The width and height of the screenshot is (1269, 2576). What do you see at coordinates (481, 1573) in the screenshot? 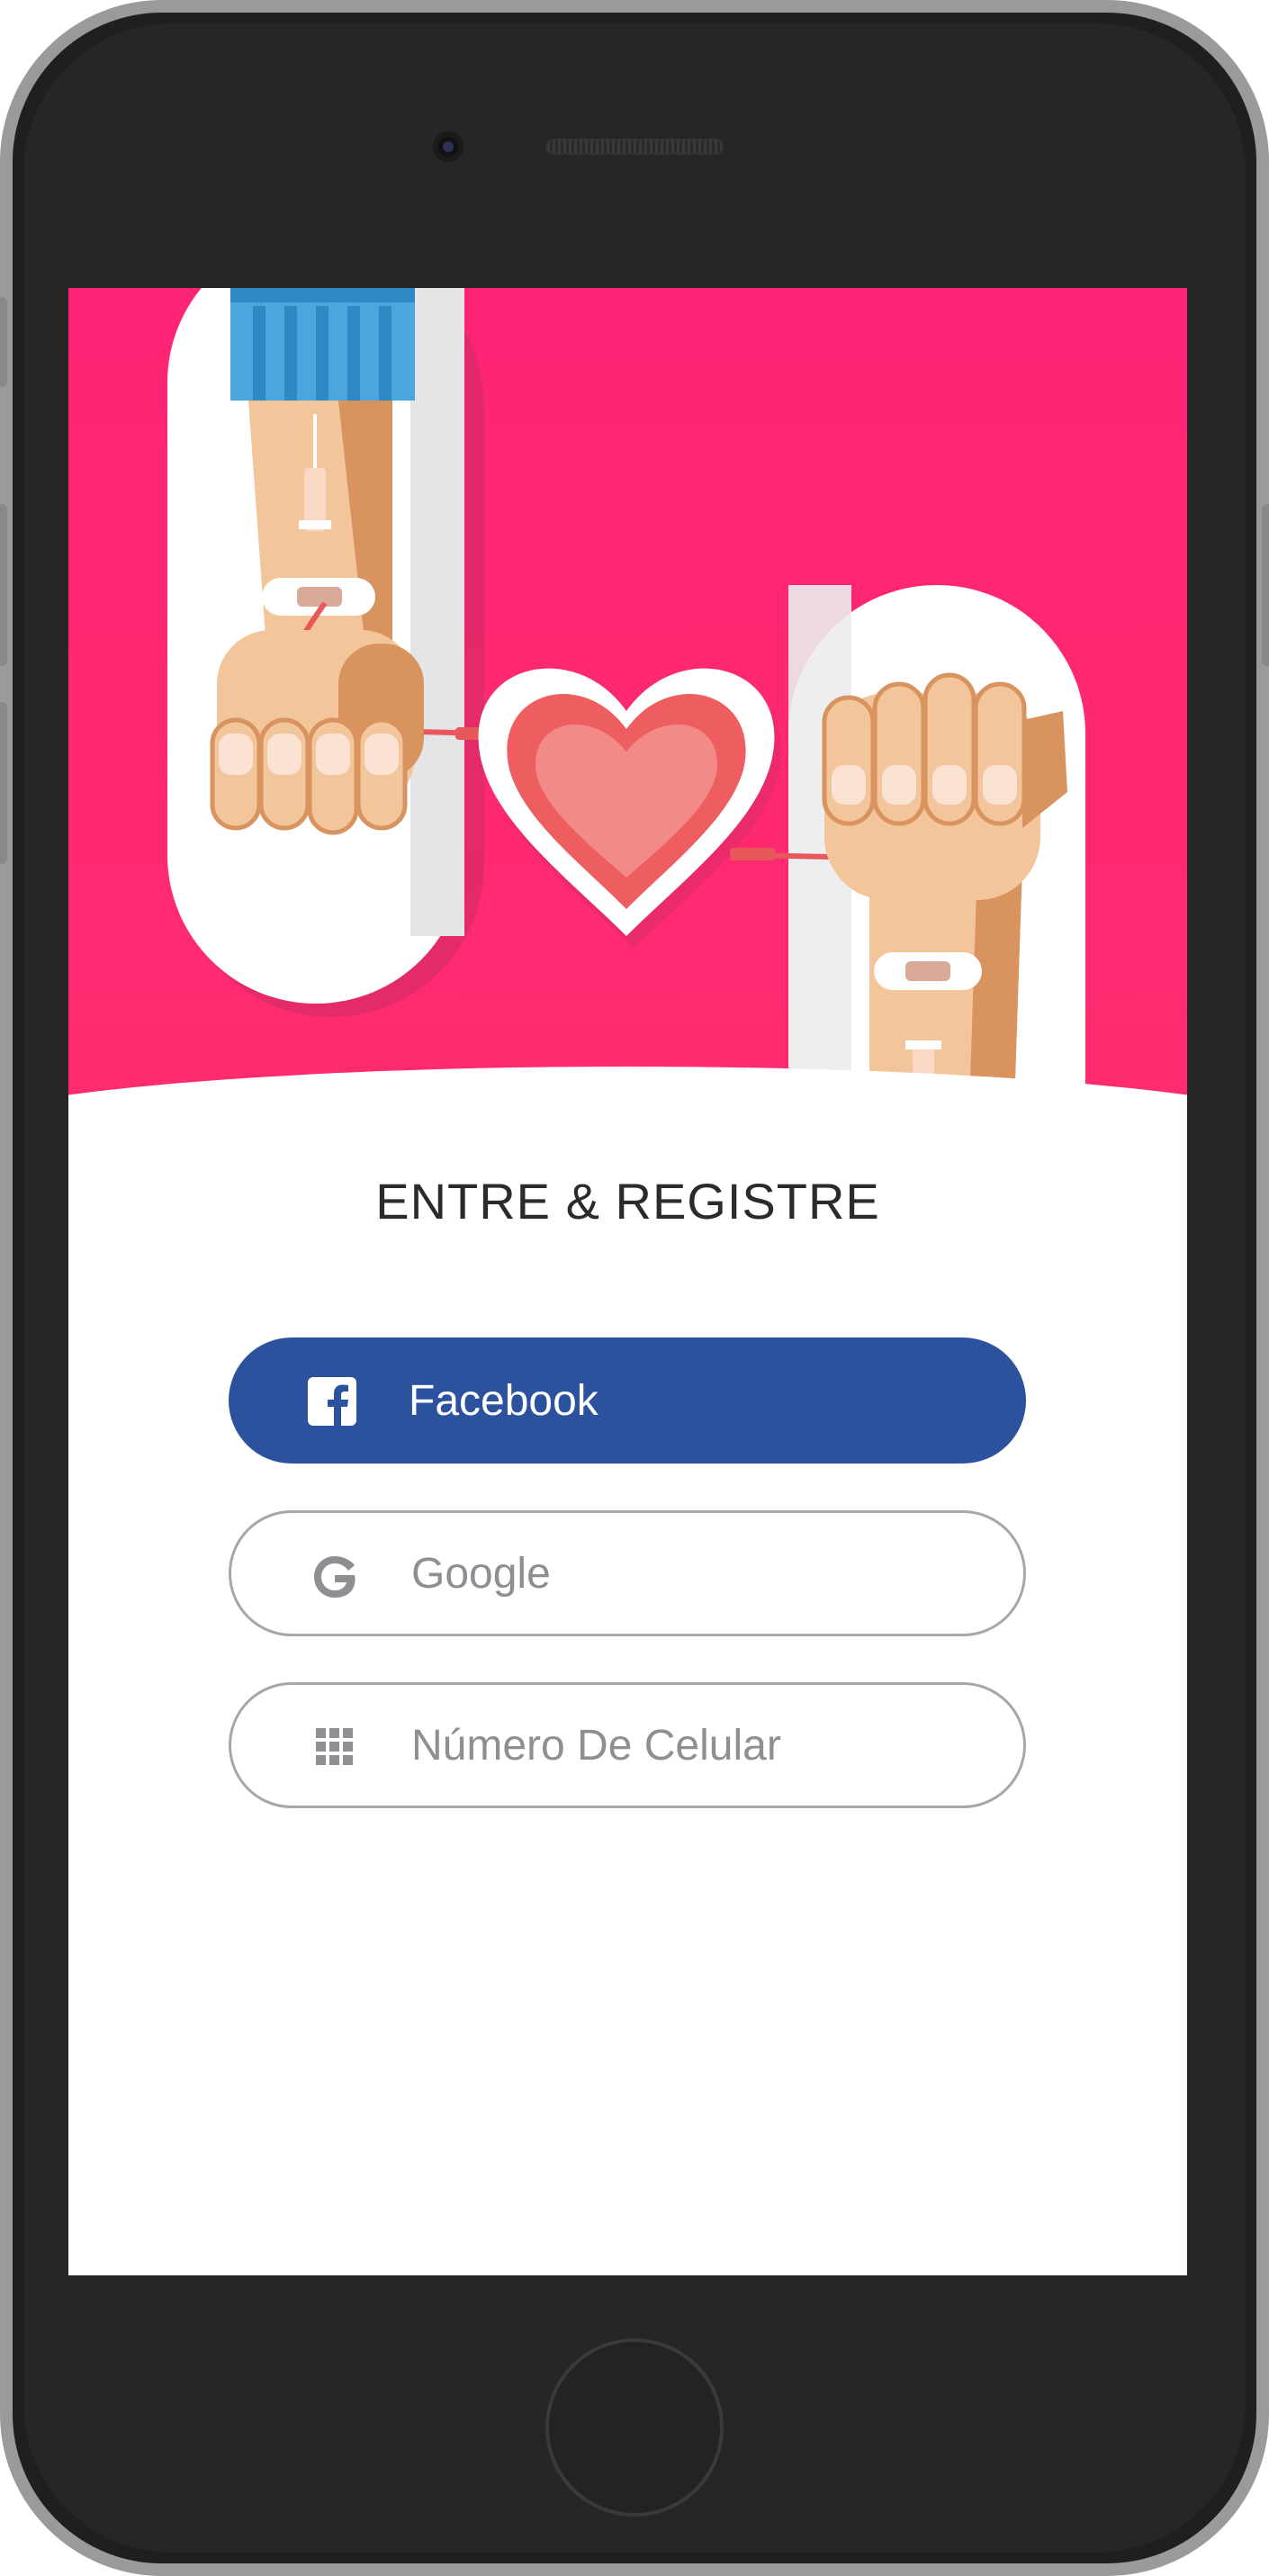
I see `google-login-label: Google` at bounding box center [481, 1573].